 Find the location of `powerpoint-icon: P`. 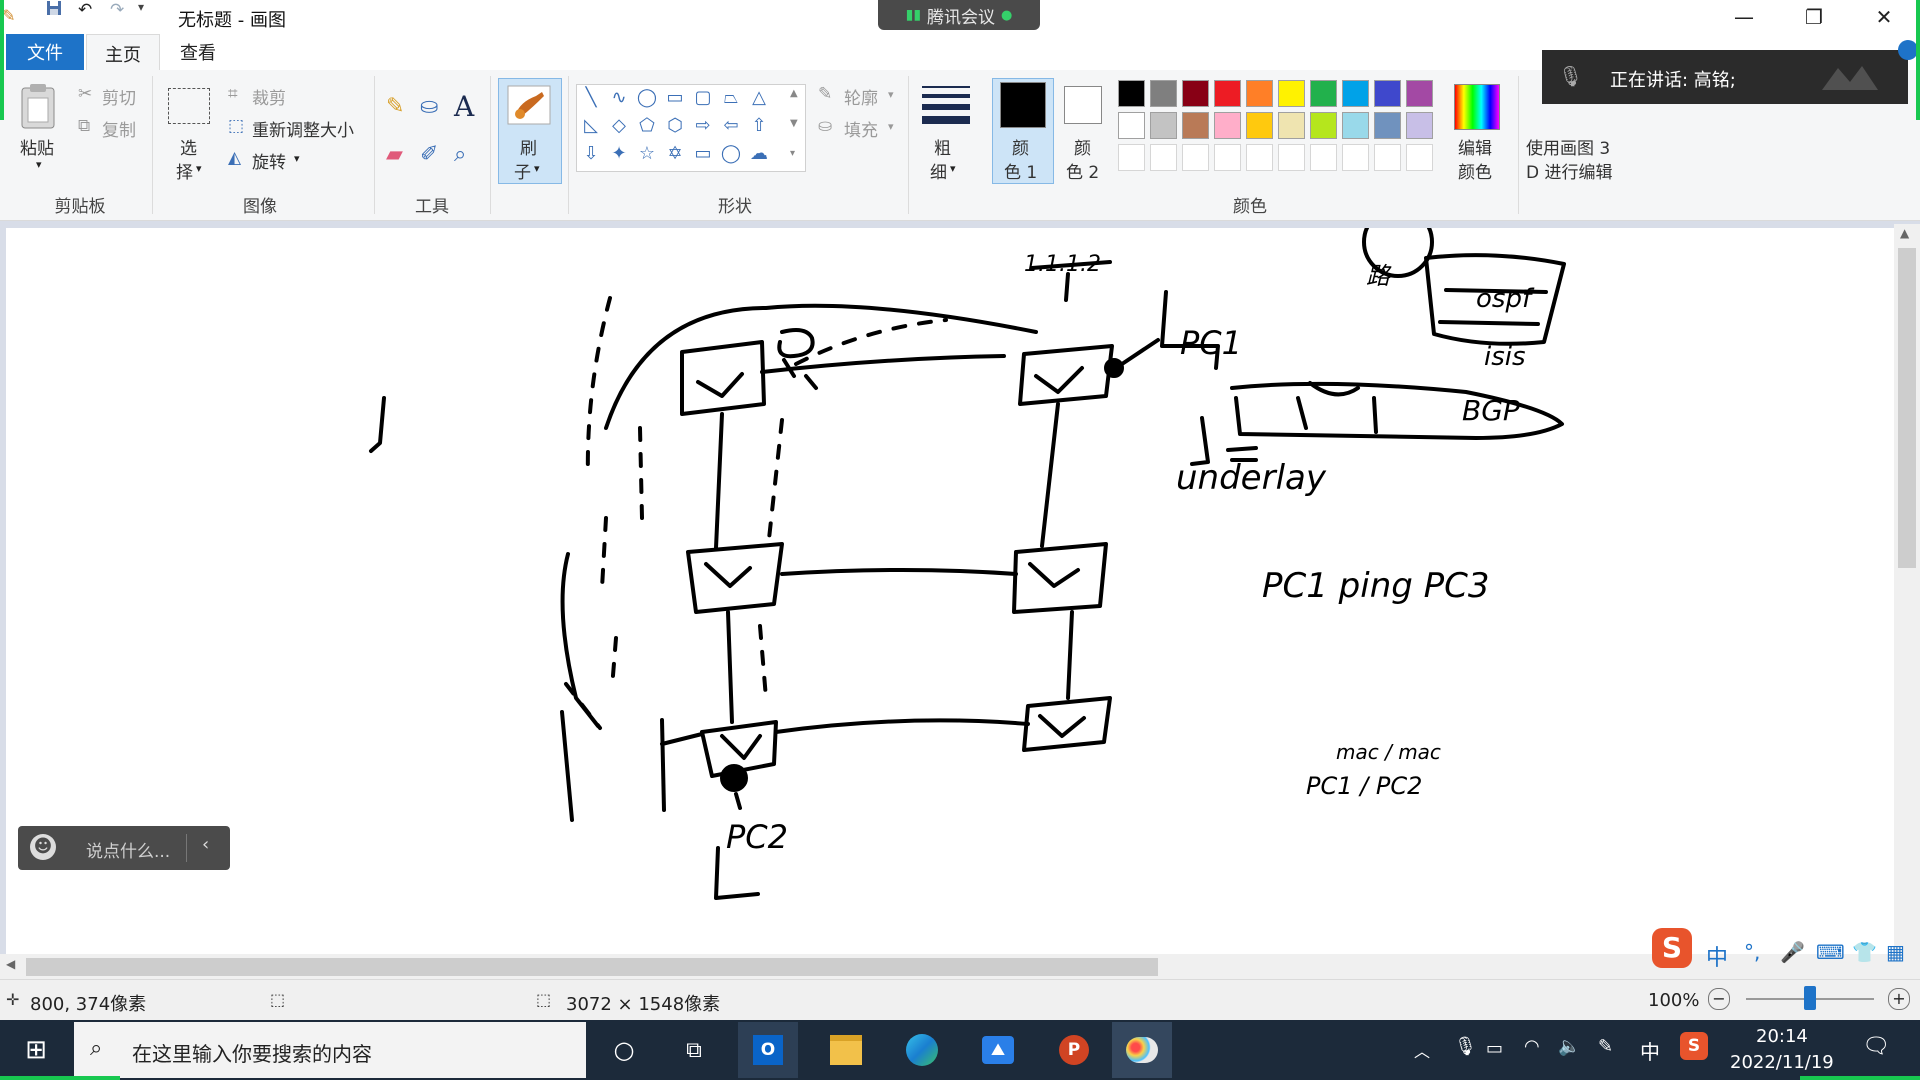

powerpoint-icon: P is located at coordinates (1074, 1050).